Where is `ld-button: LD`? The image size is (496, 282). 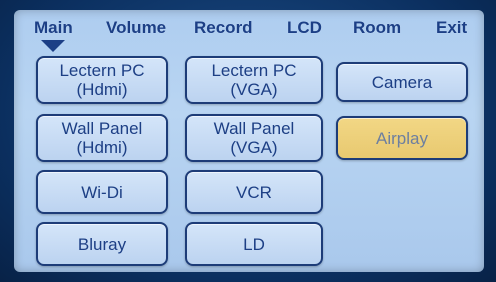
ld-button: LD is located at coordinates (254, 244).